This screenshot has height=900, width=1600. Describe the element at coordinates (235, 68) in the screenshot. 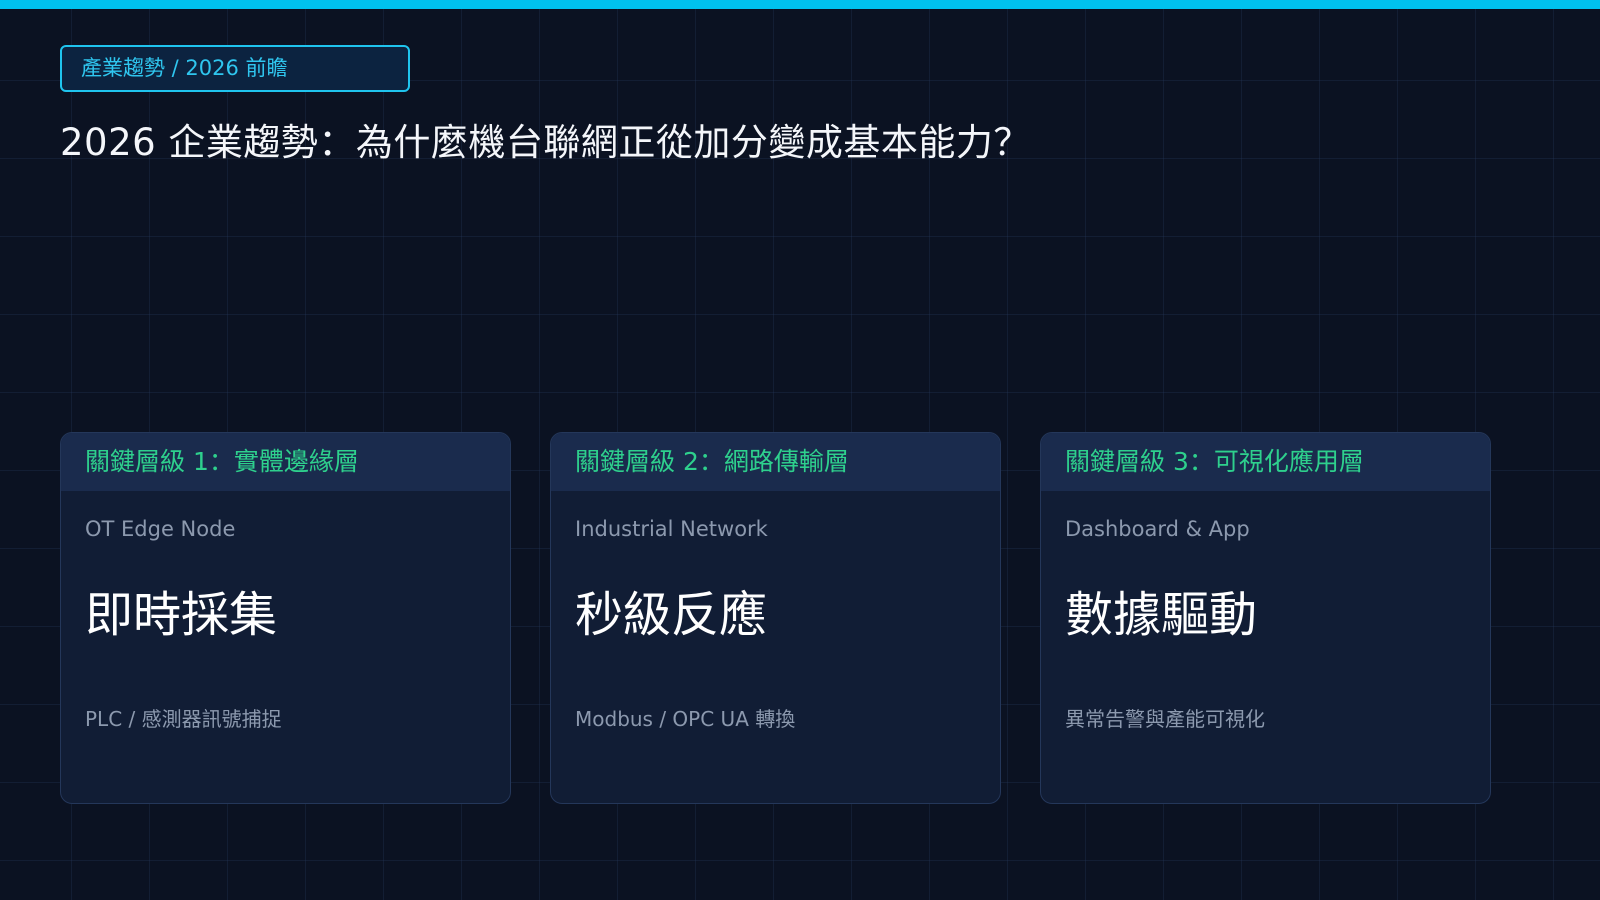

I see `category-tag: 產業趨勢 / 2026 前瞻` at that location.